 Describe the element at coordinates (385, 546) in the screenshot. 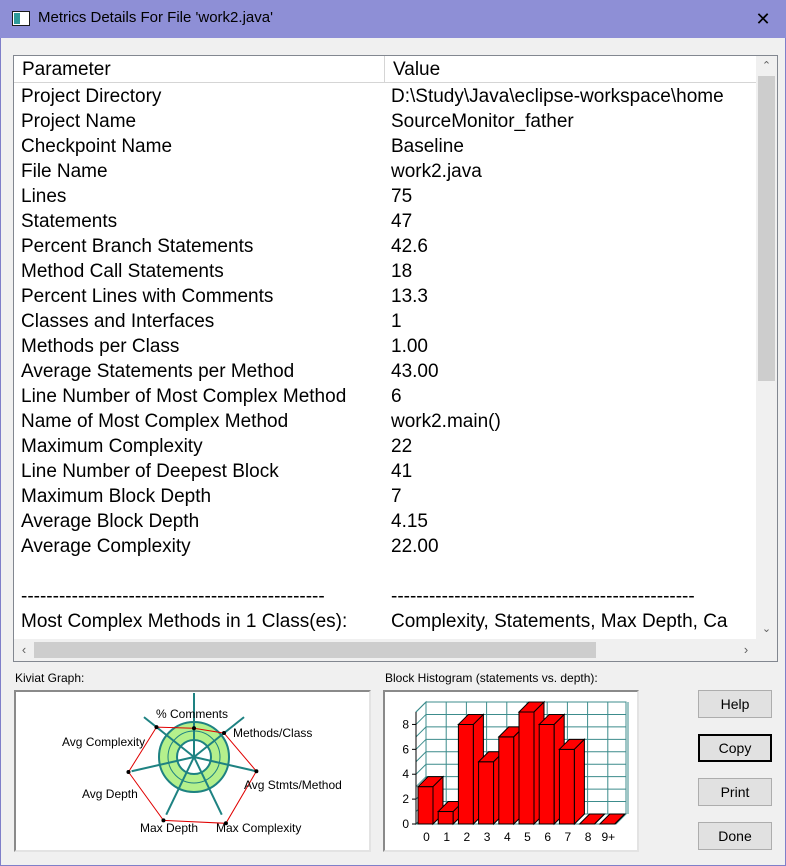

I see `table-row: Average Complexity 22.00` at that location.